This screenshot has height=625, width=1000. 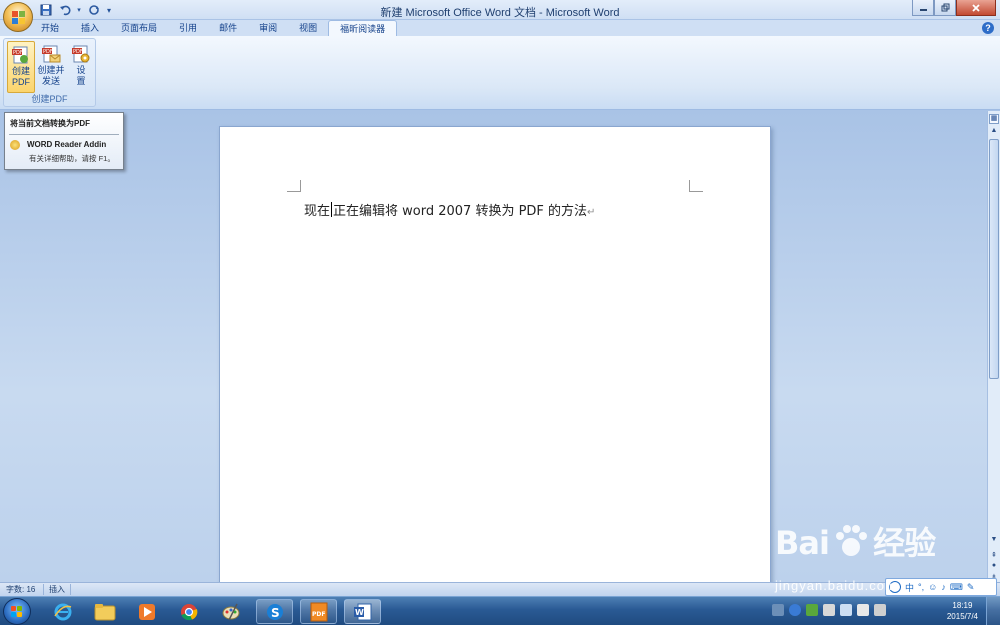 I want to click on word-icon: W, so click(x=362, y=611).